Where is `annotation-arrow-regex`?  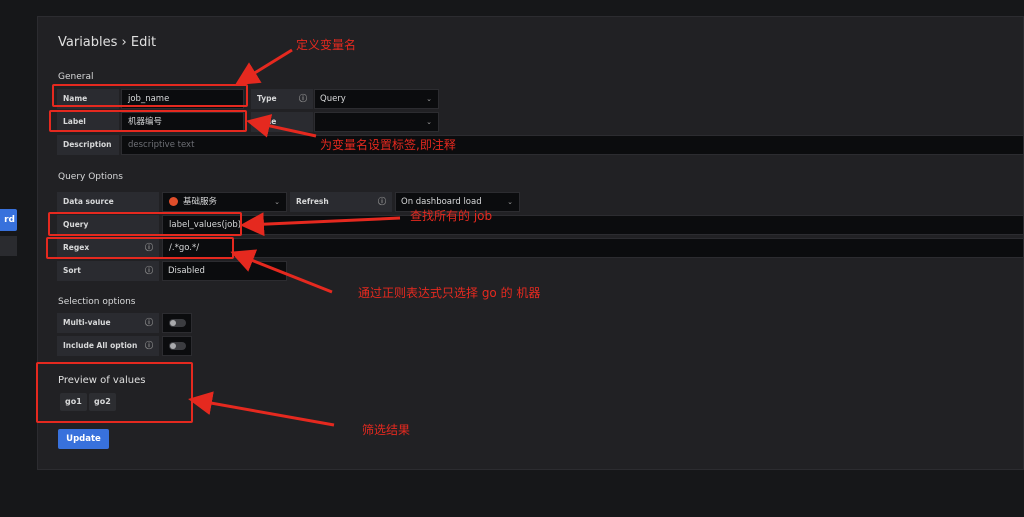
annotation-arrow-regex is located at coordinates (281, 271).